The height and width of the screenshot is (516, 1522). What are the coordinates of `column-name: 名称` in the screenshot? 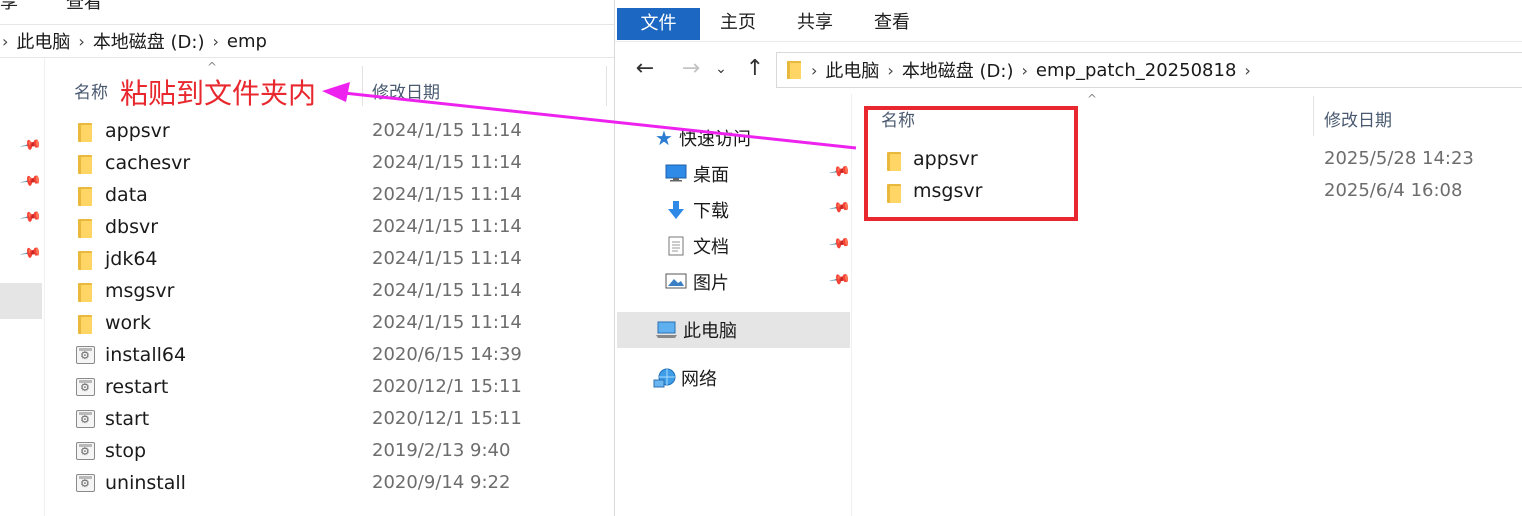 It's located at (91, 90).